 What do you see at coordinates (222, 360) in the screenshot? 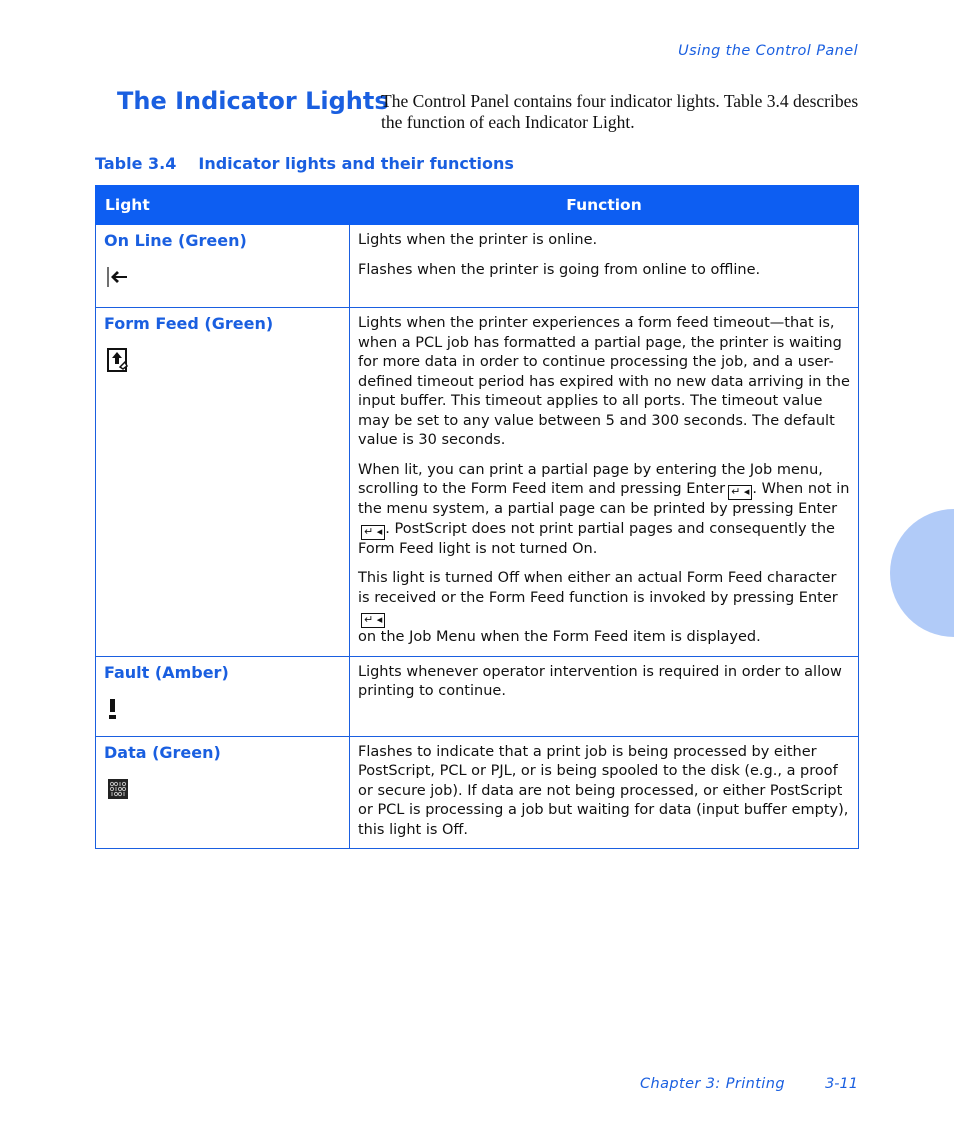
I see `form-feed-page-icon` at bounding box center [222, 360].